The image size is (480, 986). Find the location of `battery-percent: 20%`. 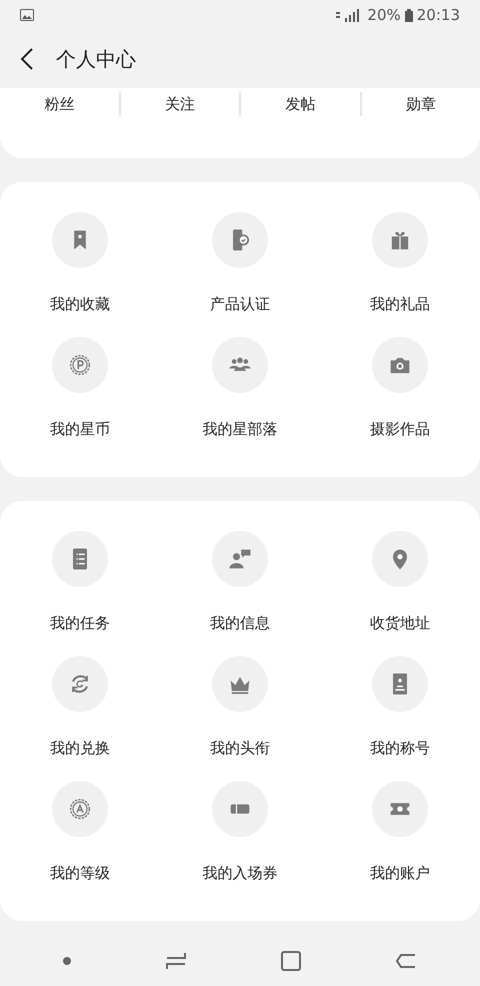

battery-percent: 20% is located at coordinates (384, 15).